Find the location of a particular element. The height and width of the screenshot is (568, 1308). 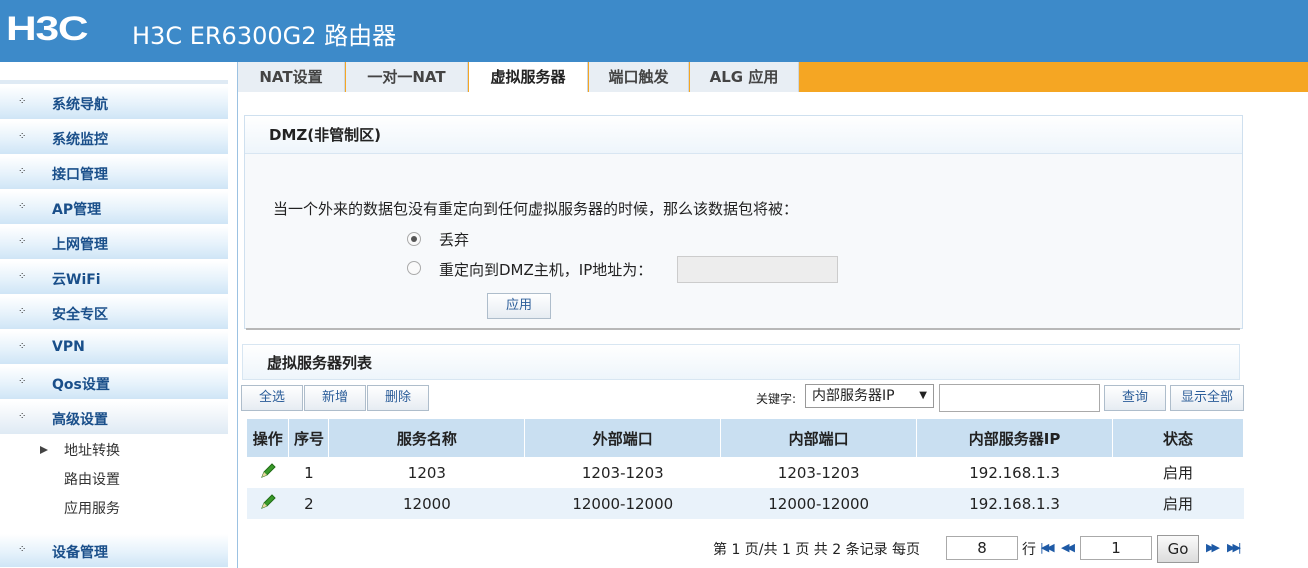

col-index: 序号 is located at coordinates (309, 438).